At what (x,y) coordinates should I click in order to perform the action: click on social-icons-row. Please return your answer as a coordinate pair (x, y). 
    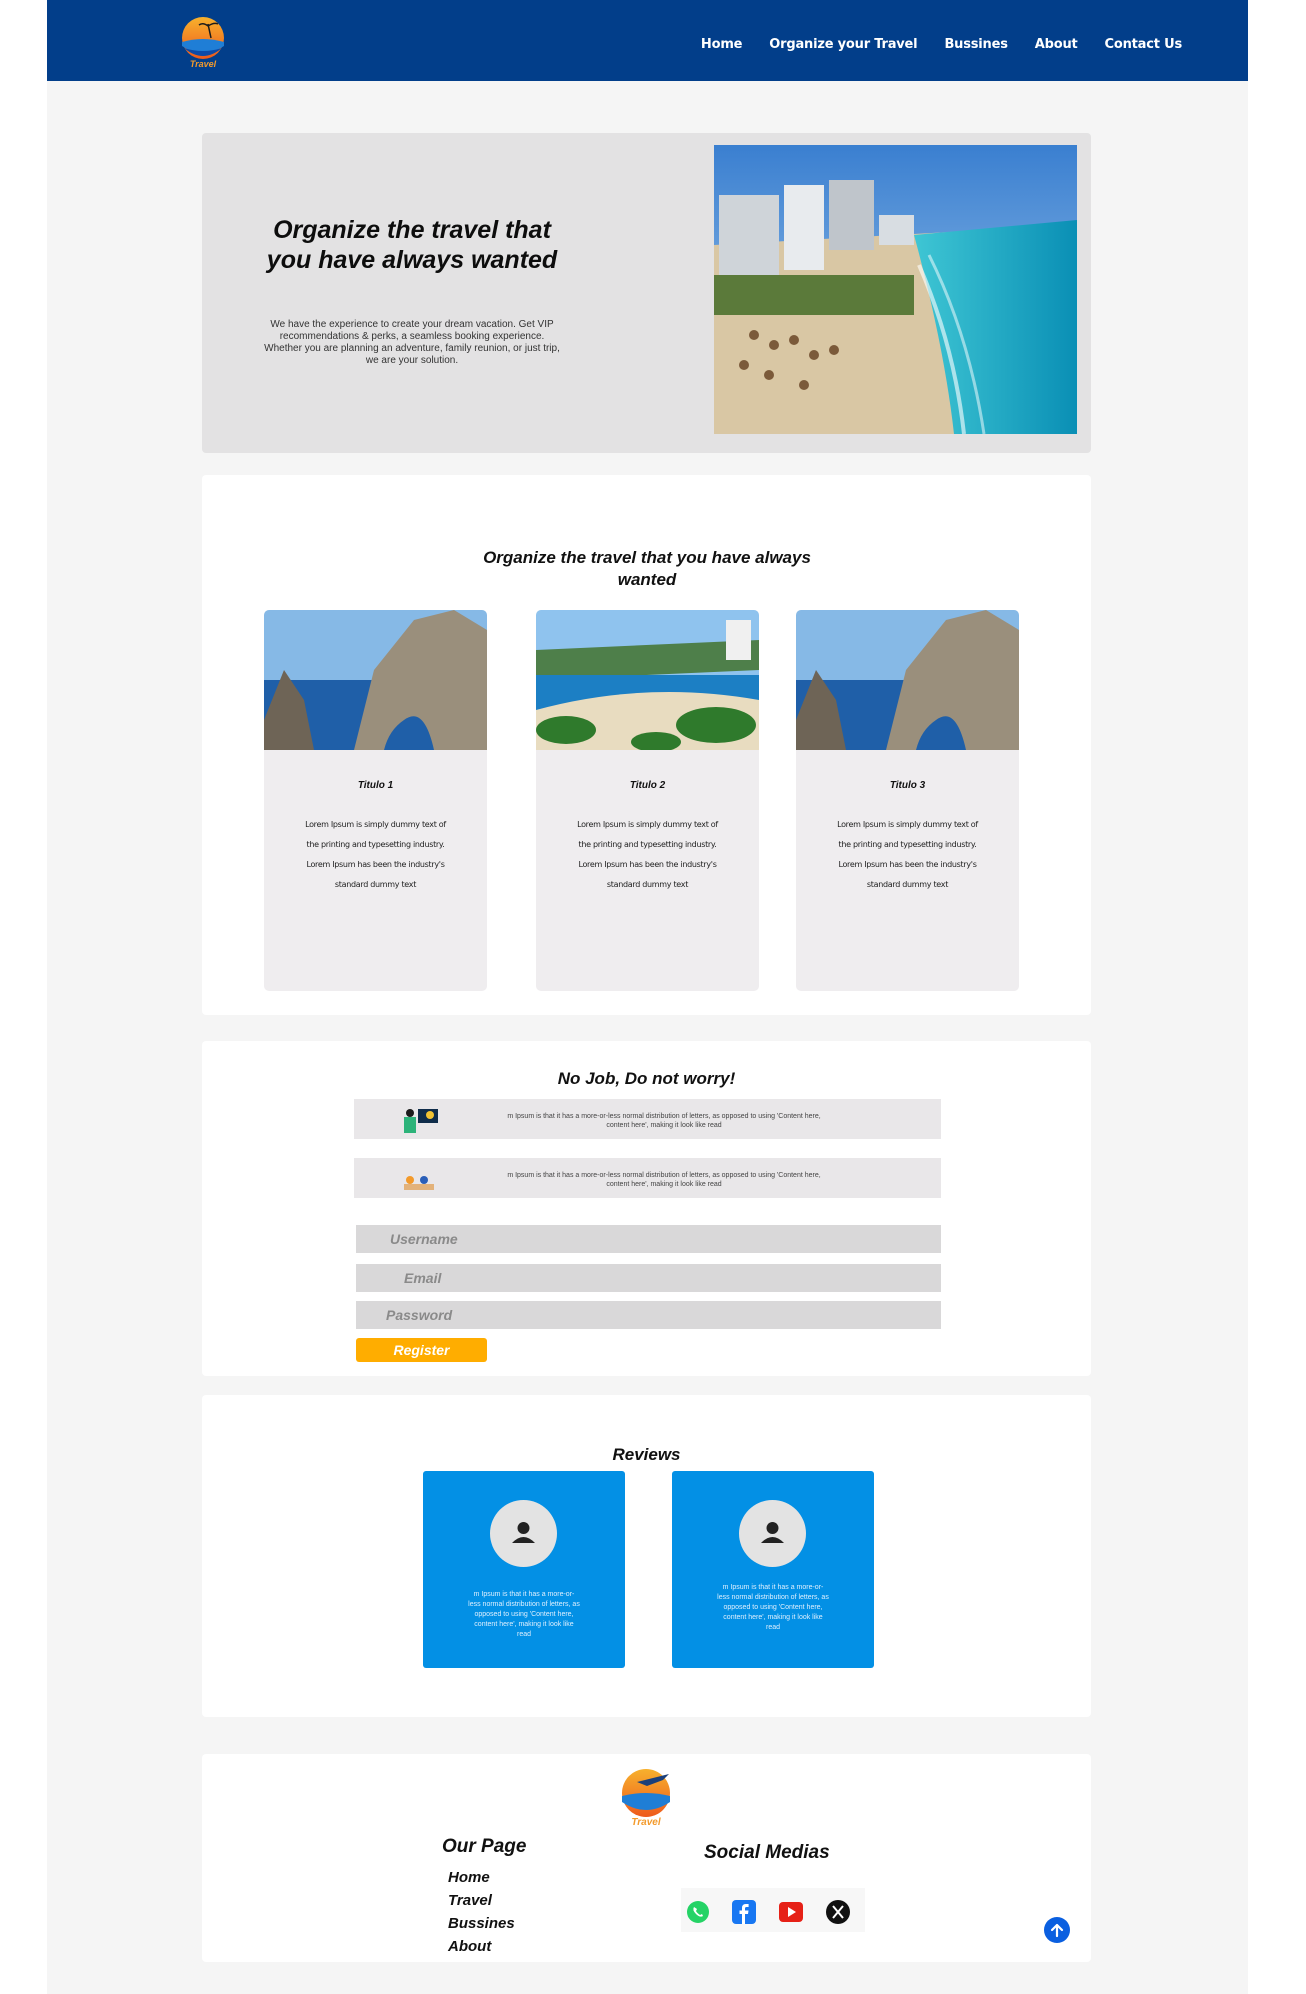
    Looking at the image, I should click on (773, 1910).